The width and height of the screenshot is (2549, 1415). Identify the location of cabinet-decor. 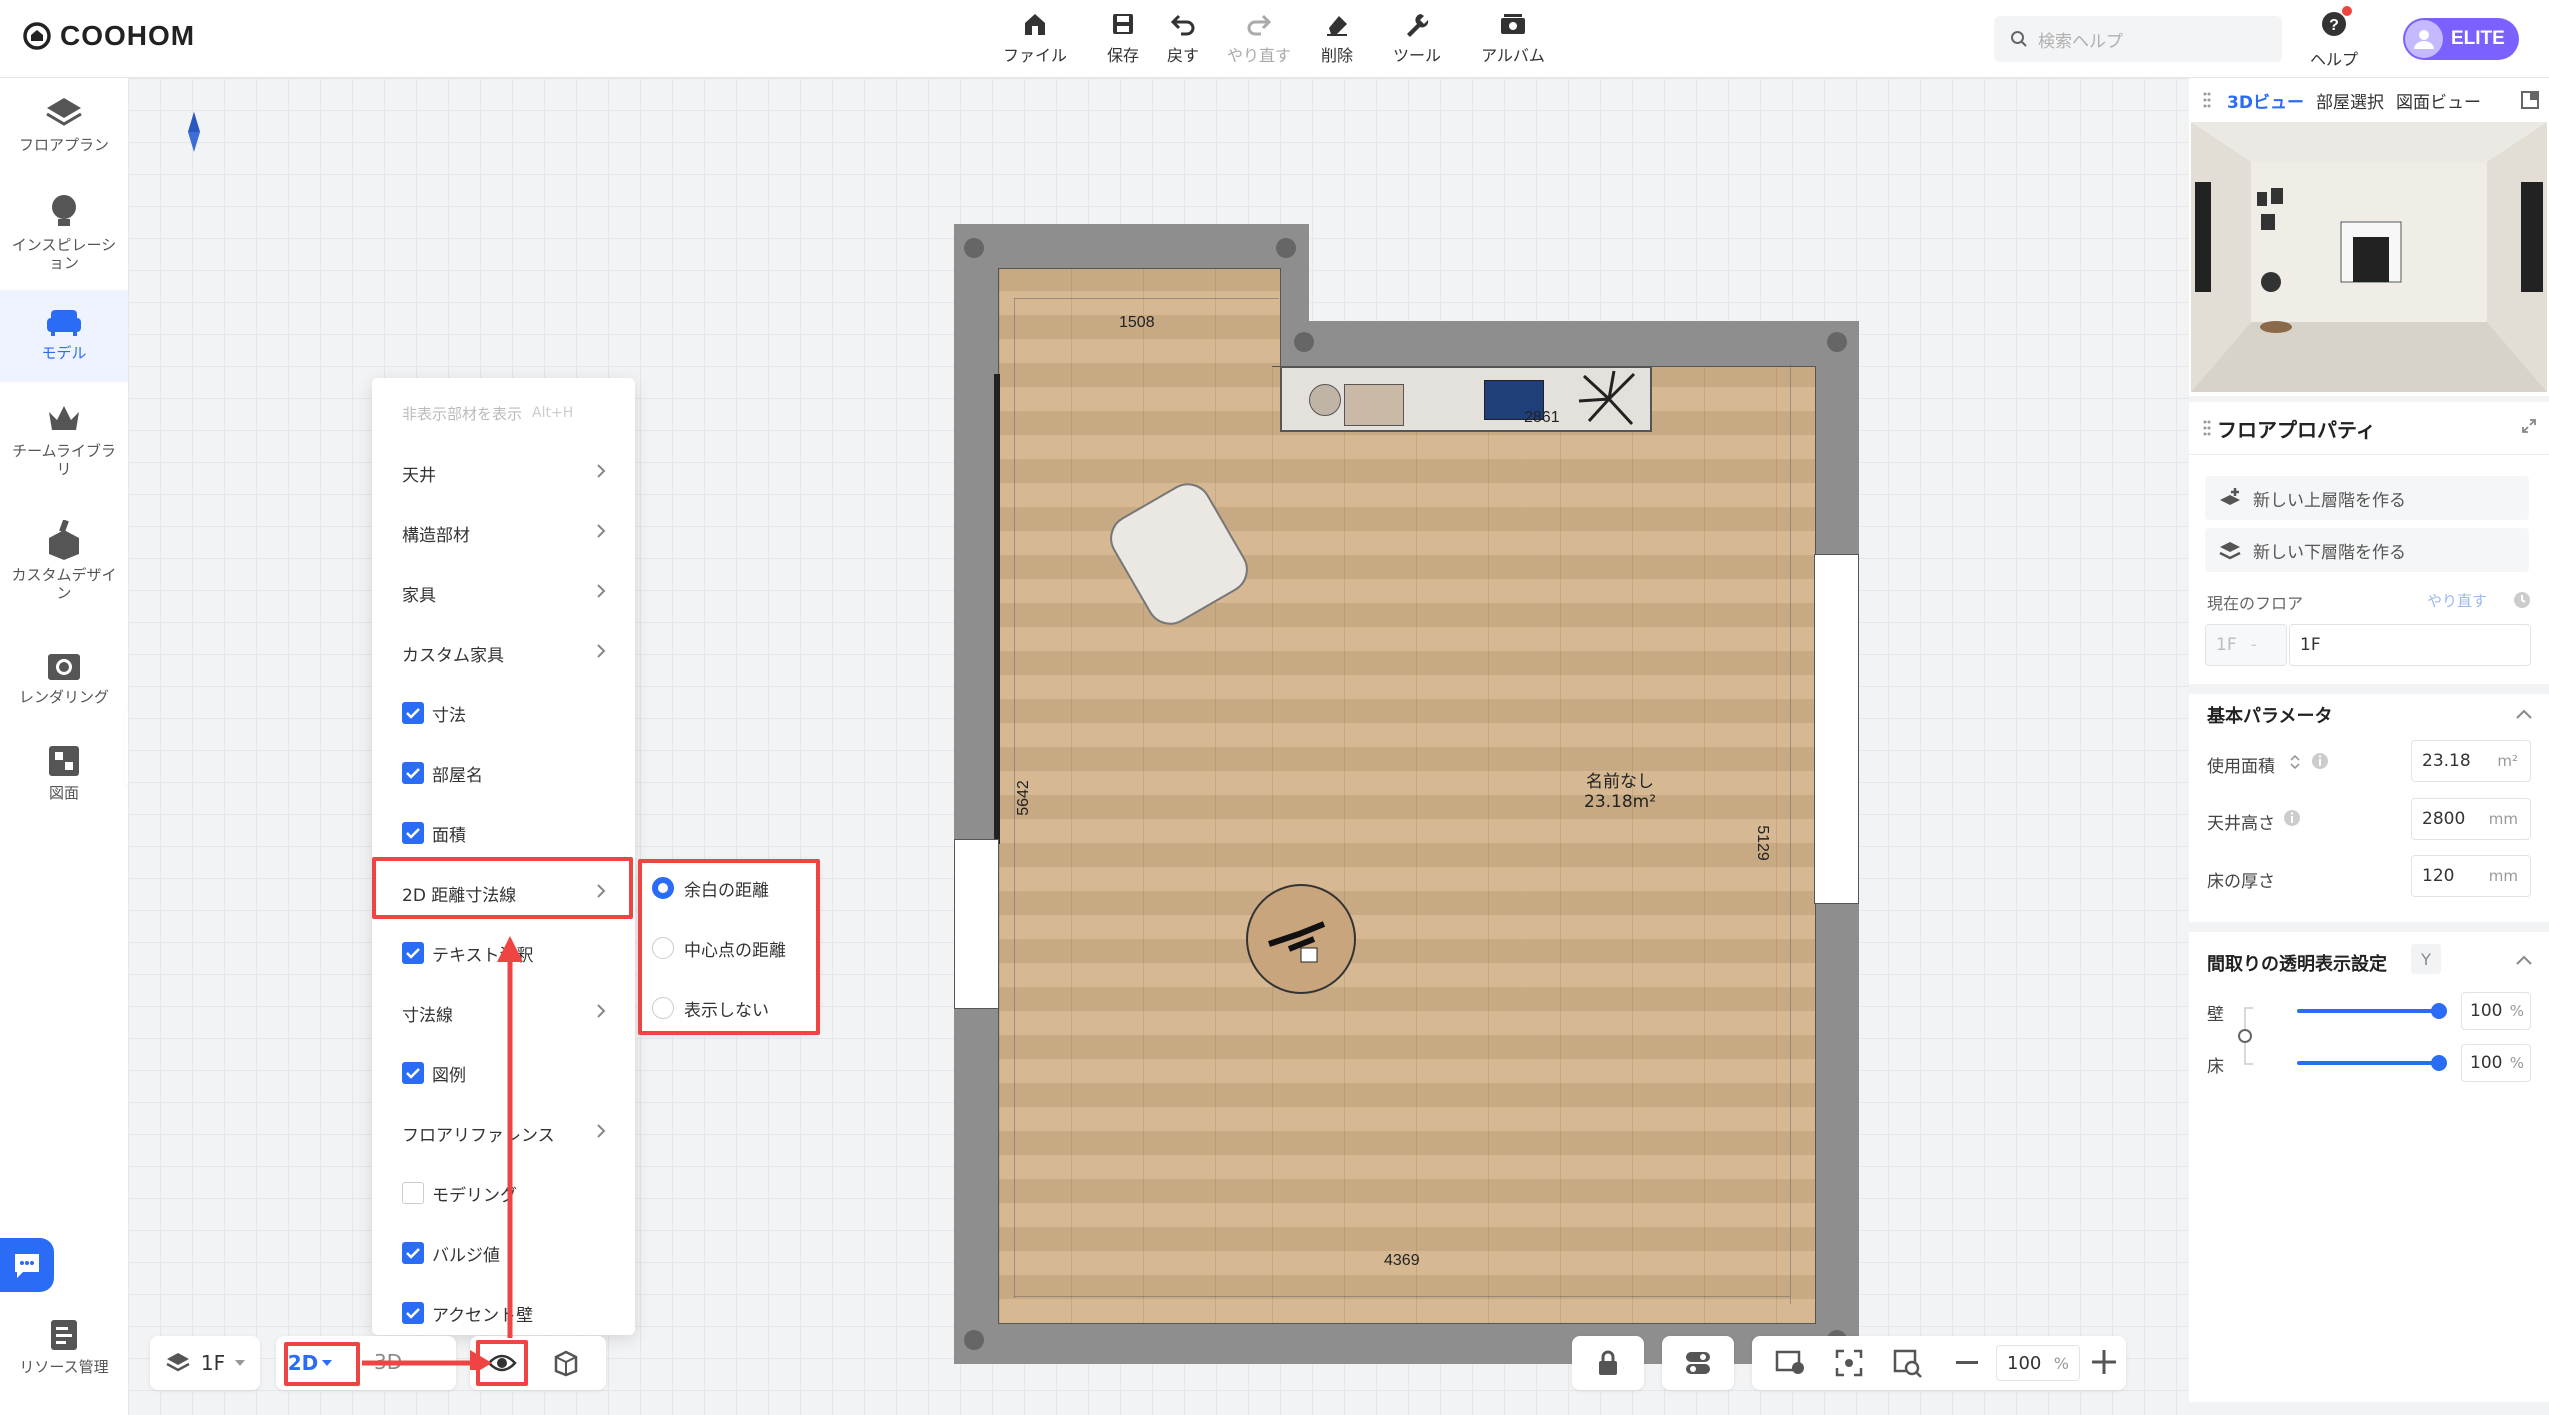
(1374, 405).